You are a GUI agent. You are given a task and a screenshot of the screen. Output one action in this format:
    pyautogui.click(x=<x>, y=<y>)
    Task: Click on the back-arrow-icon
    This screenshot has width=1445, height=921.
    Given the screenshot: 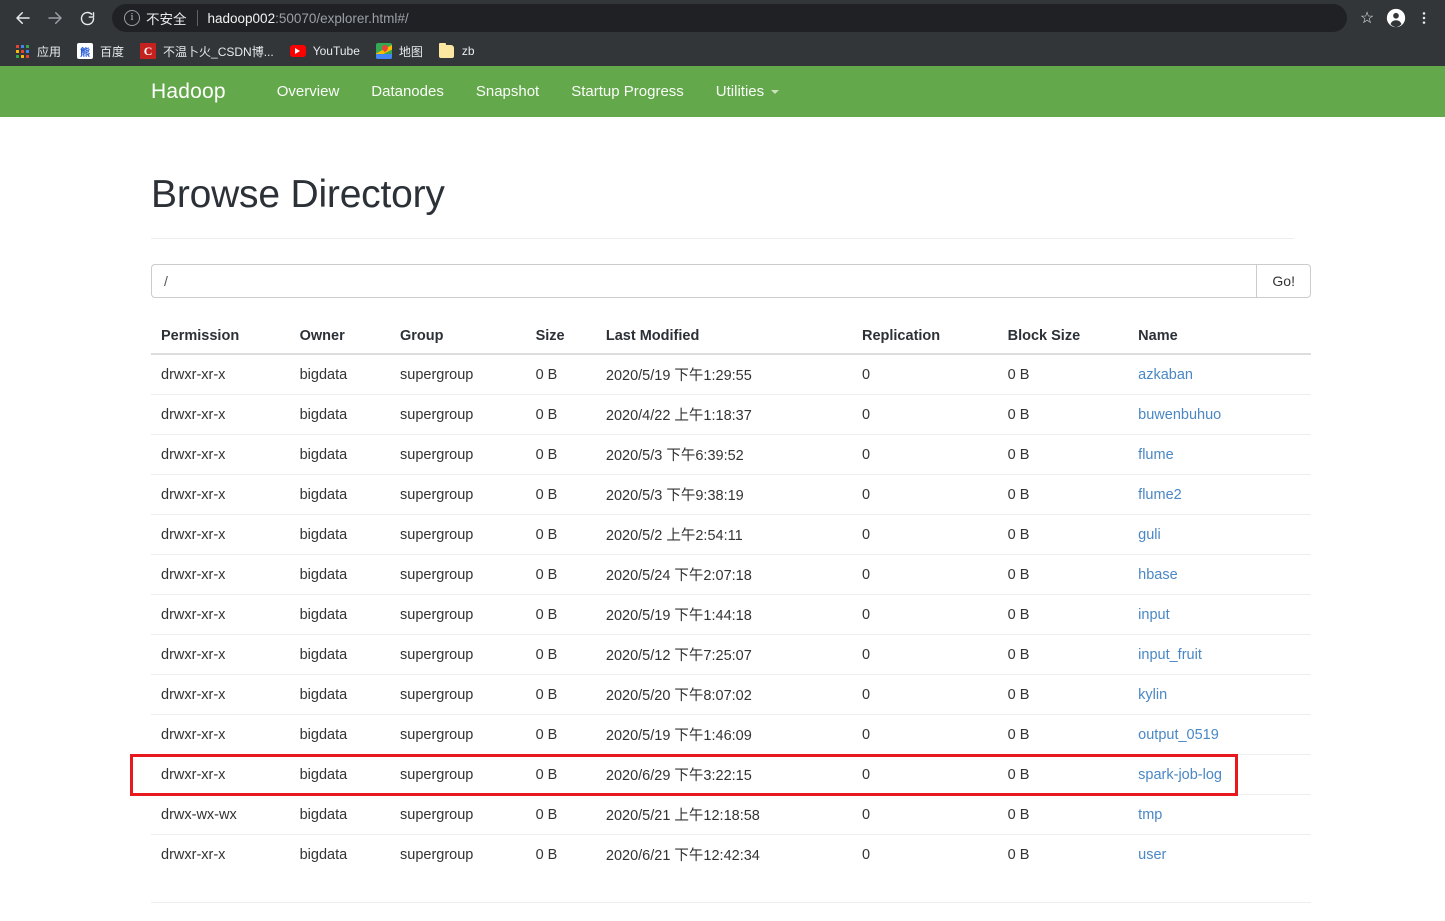 What is the action you would take?
    pyautogui.click(x=23, y=18)
    